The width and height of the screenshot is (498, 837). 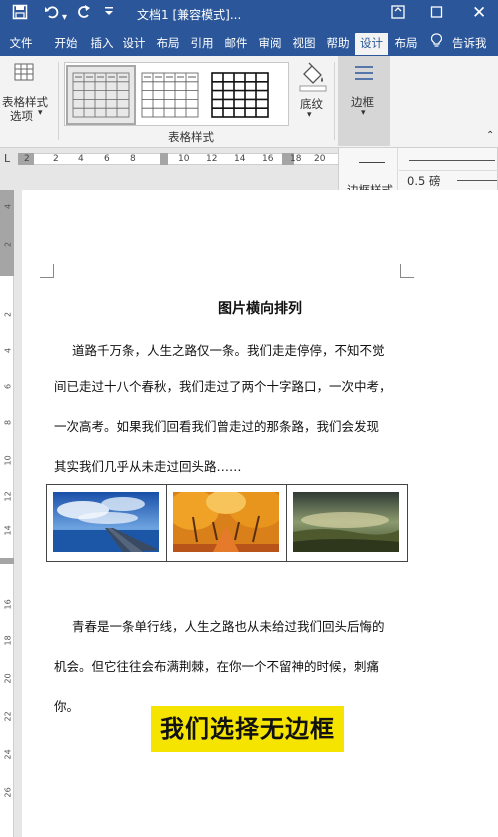 What do you see at coordinates (490, 135) in the screenshot?
I see `collapse-ribbon-icon: ⌃` at bounding box center [490, 135].